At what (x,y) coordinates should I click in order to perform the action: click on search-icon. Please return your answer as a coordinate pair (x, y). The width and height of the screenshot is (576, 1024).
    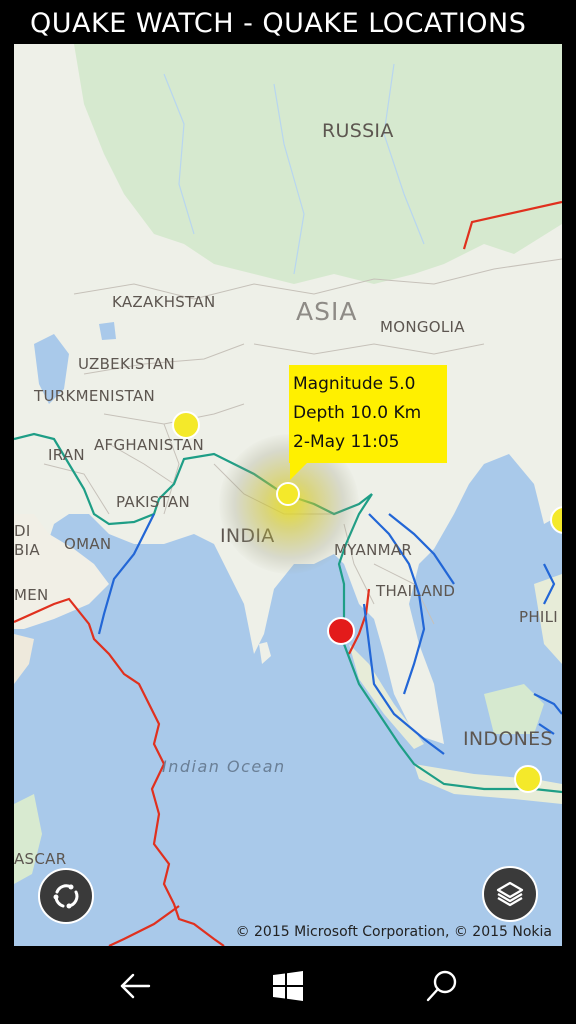
    Looking at the image, I should click on (441, 986).